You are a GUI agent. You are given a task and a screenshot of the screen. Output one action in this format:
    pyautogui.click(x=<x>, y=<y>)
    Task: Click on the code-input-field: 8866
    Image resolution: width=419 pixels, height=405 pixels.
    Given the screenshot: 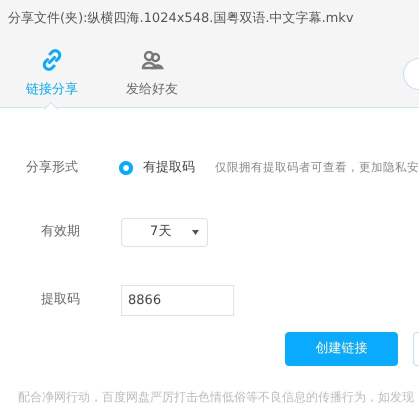 What is the action you would take?
    pyautogui.click(x=177, y=300)
    